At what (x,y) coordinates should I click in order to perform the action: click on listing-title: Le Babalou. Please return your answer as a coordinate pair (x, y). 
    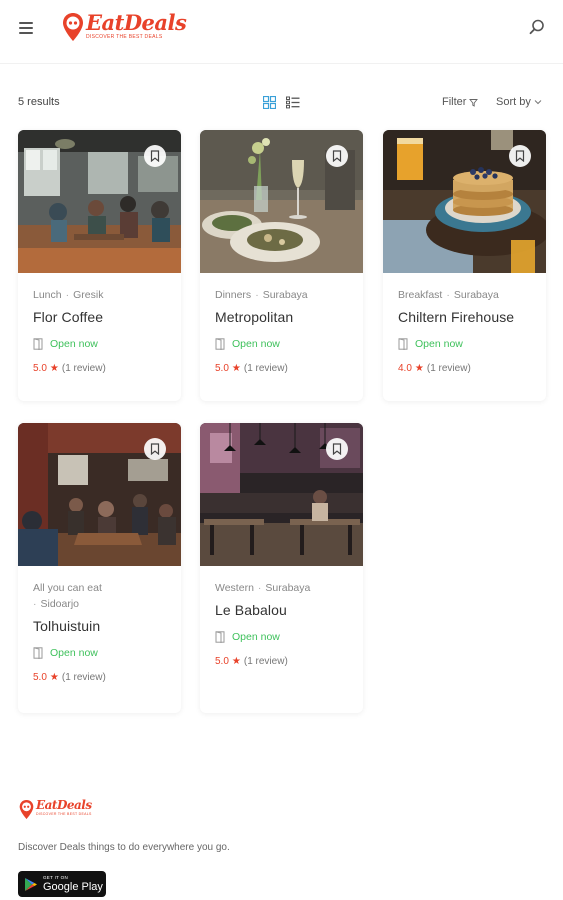
    Looking at the image, I should click on (281, 610).